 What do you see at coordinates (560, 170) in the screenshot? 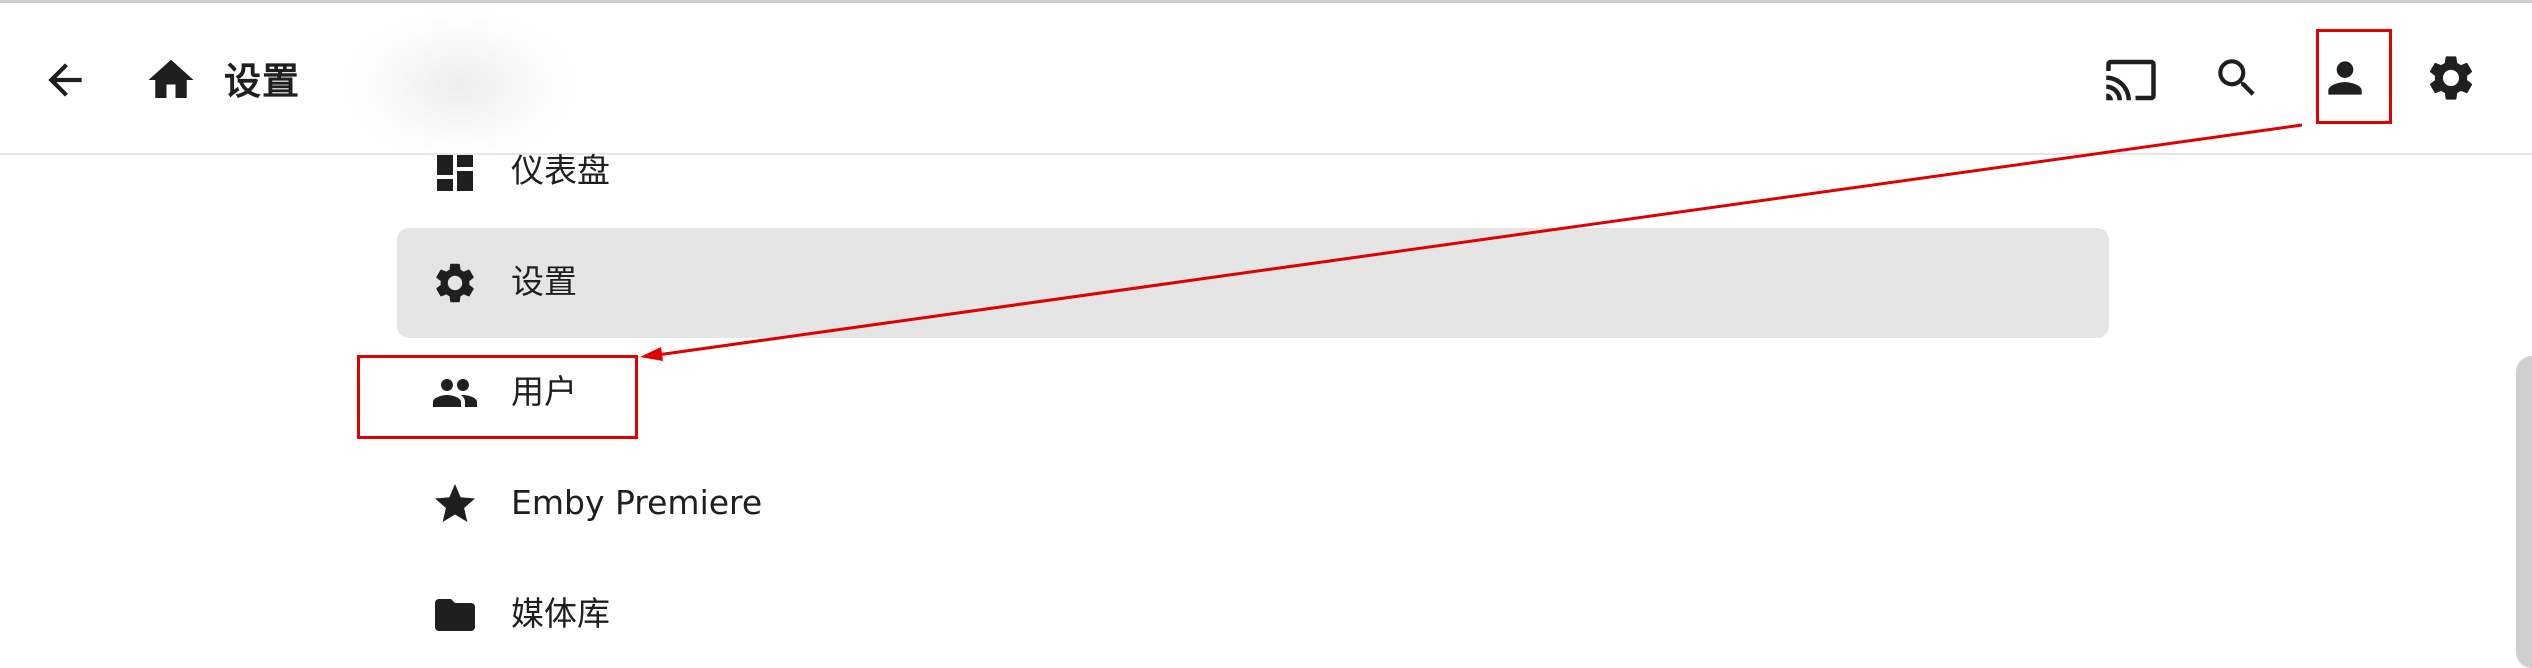
I see `sidebar-item-label: 仪表盘` at bounding box center [560, 170].